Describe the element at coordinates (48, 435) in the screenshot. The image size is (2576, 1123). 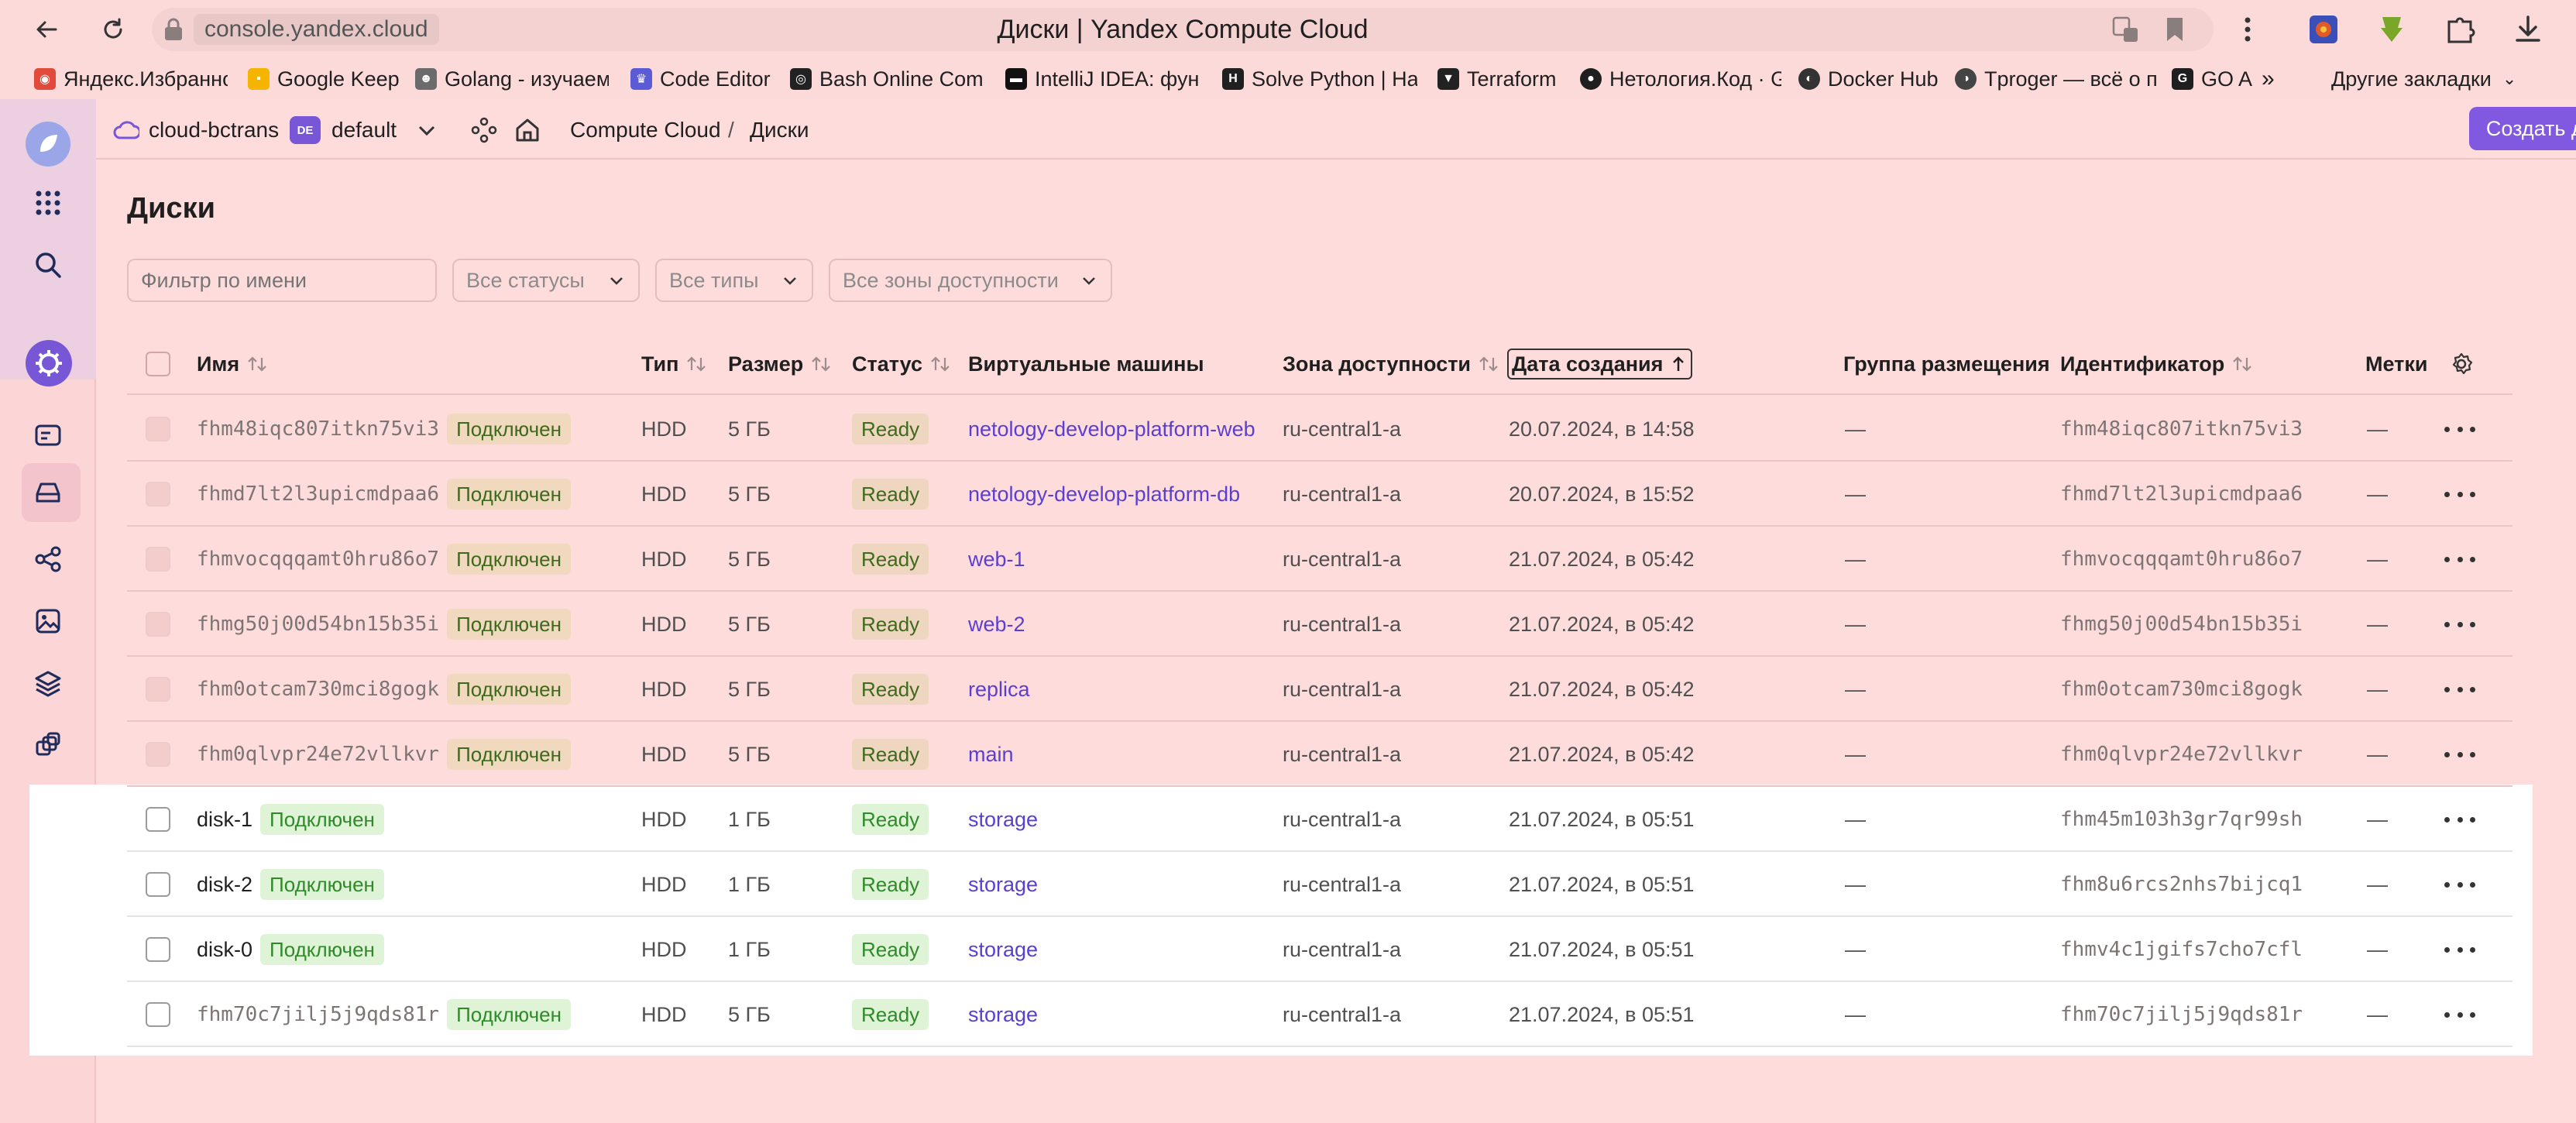
I see `virtual-machines-icon` at that location.